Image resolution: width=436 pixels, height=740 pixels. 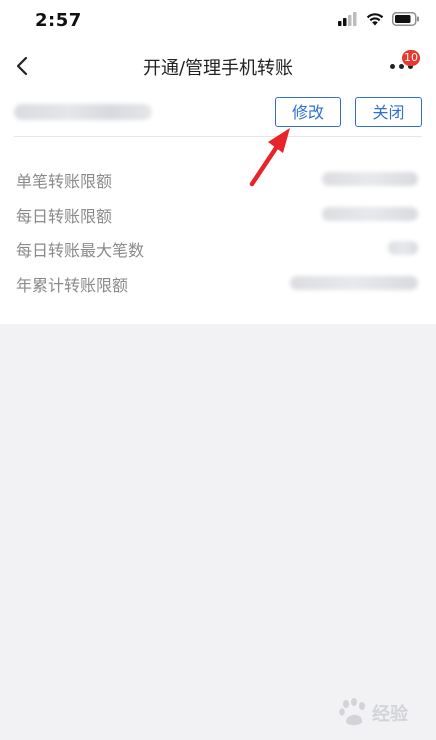 I want to click on status-bar: 2:57, so click(x=218, y=22).